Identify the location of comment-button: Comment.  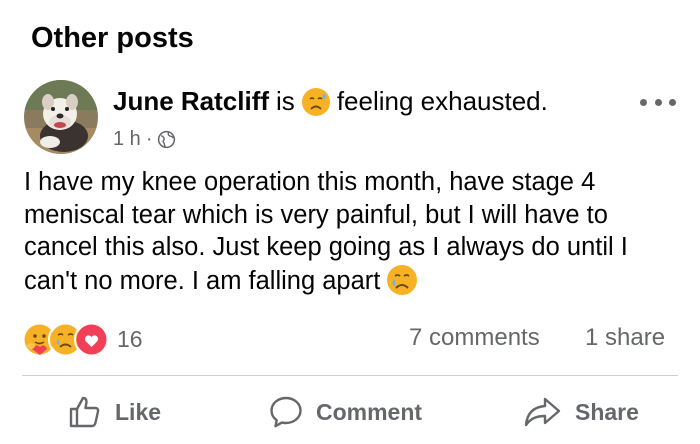
(345, 412).